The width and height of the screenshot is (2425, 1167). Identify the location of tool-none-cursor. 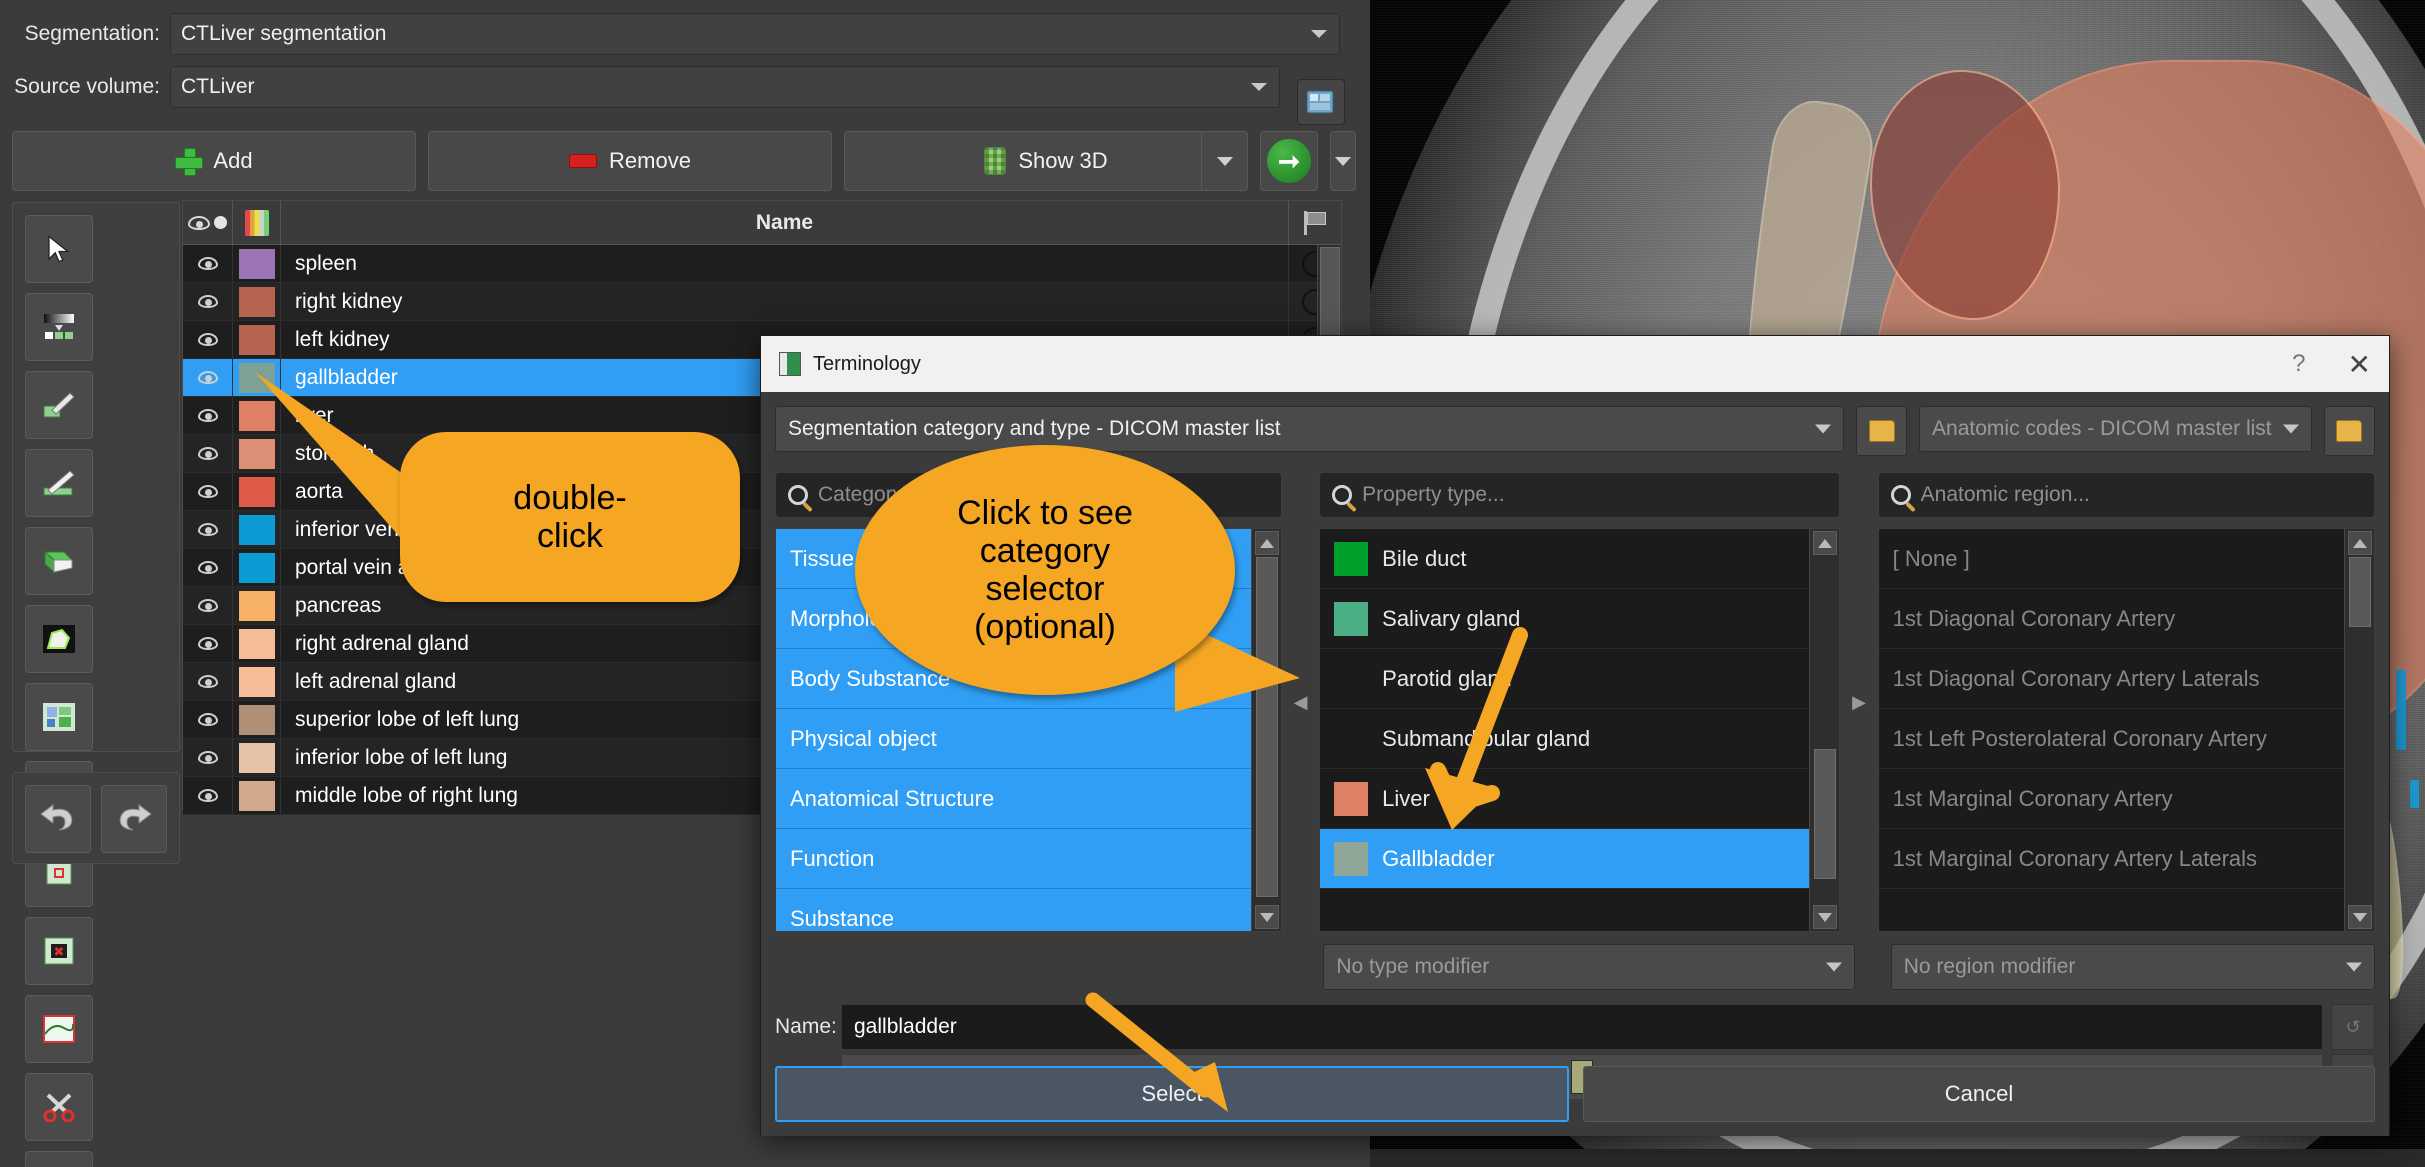
(59, 249).